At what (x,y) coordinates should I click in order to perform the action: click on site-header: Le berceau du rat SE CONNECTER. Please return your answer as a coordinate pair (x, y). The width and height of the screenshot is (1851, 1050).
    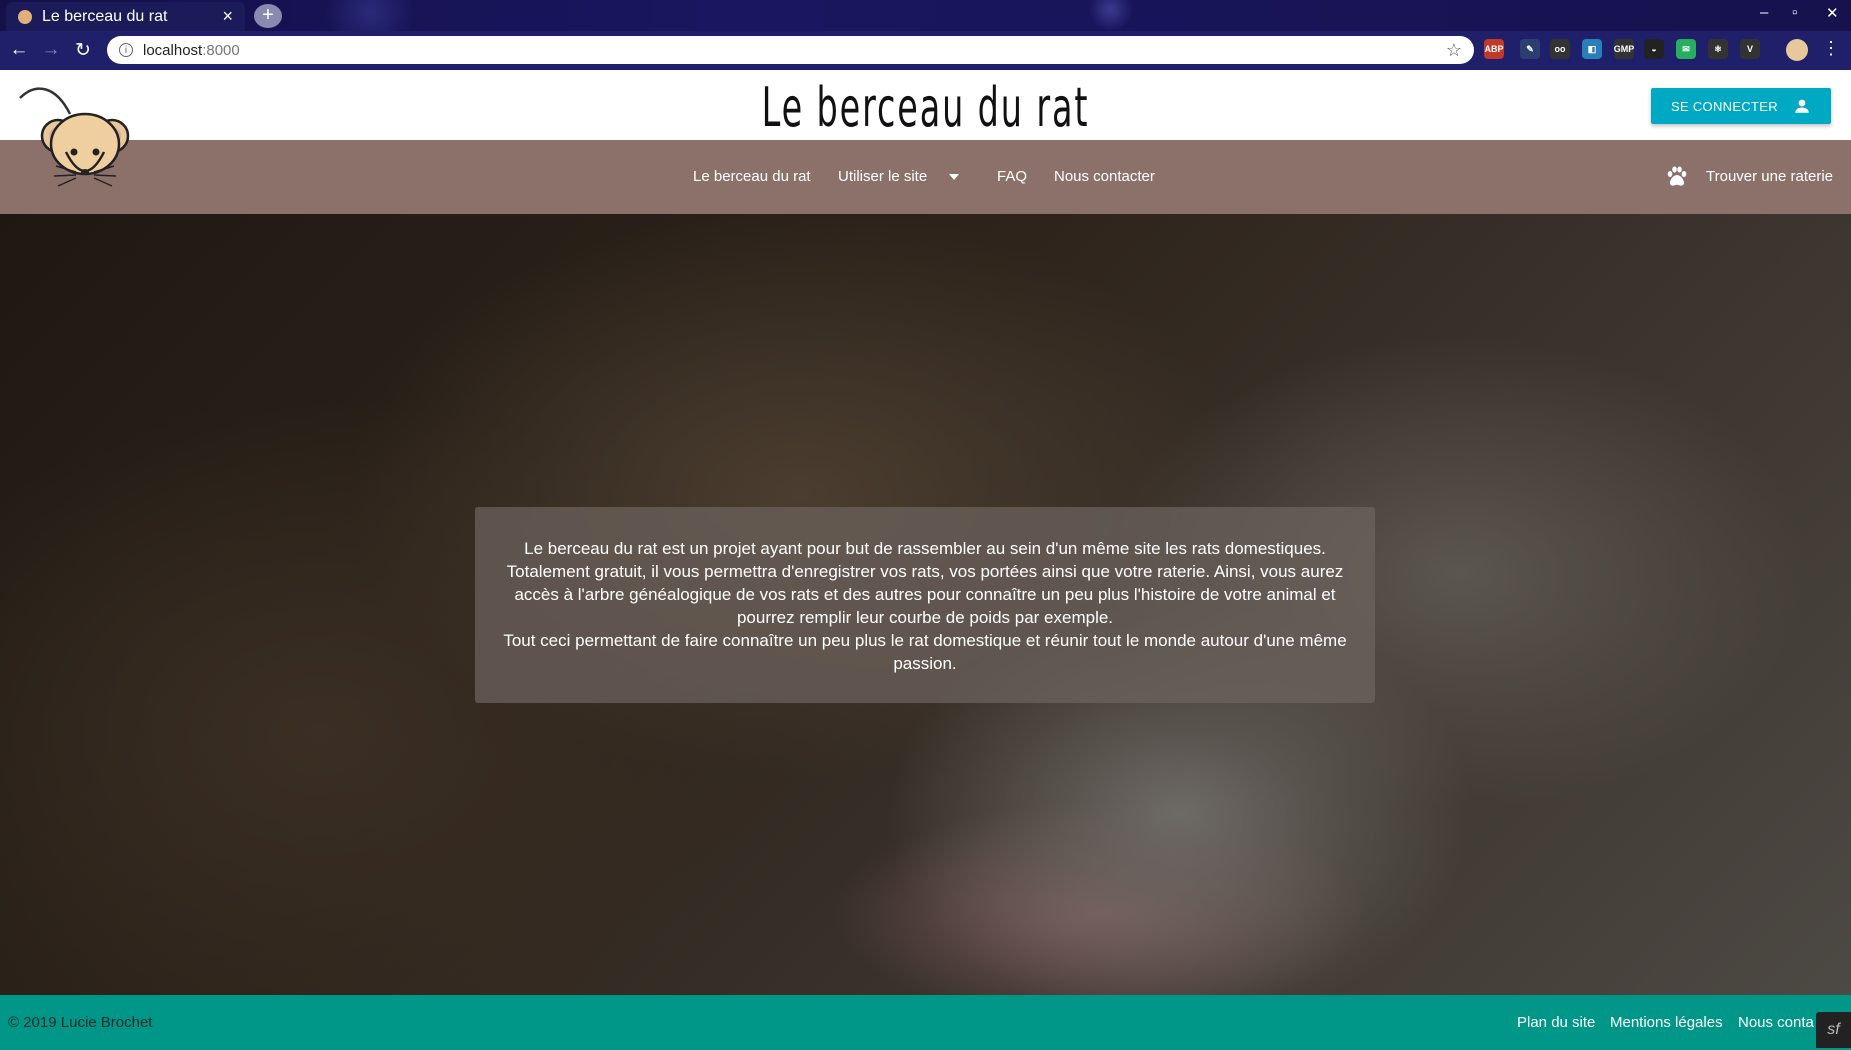
    Looking at the image, I should click on (925, 105).